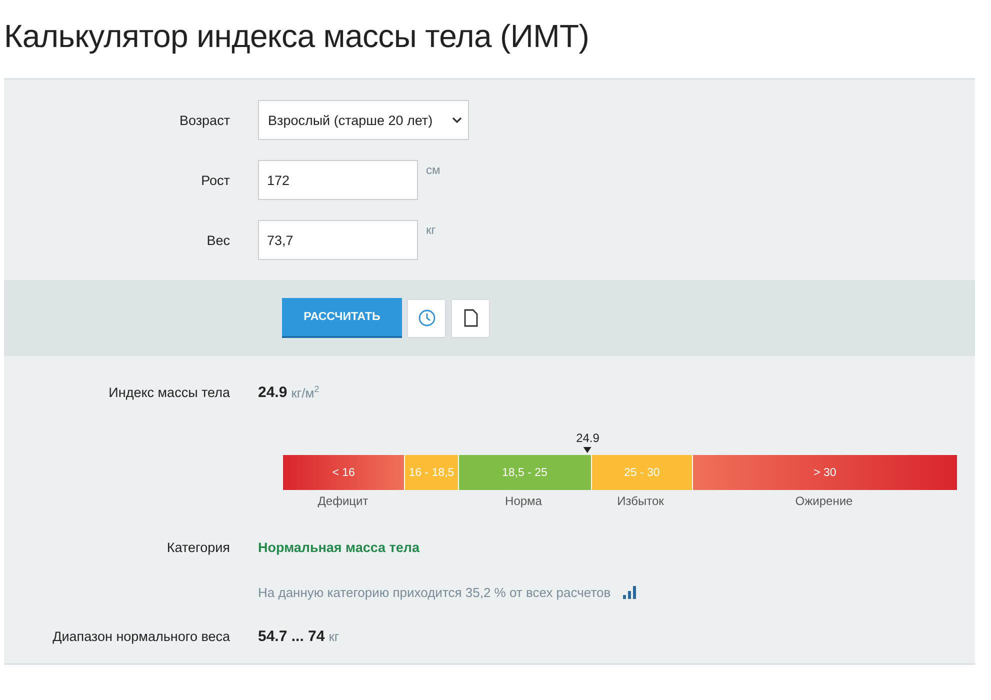 This screenshot has width=991, height=700. What do you see at coordinates (457, 120) in the screenshot?
I see `chevron-down-icon` at bounding box center [457, 120].